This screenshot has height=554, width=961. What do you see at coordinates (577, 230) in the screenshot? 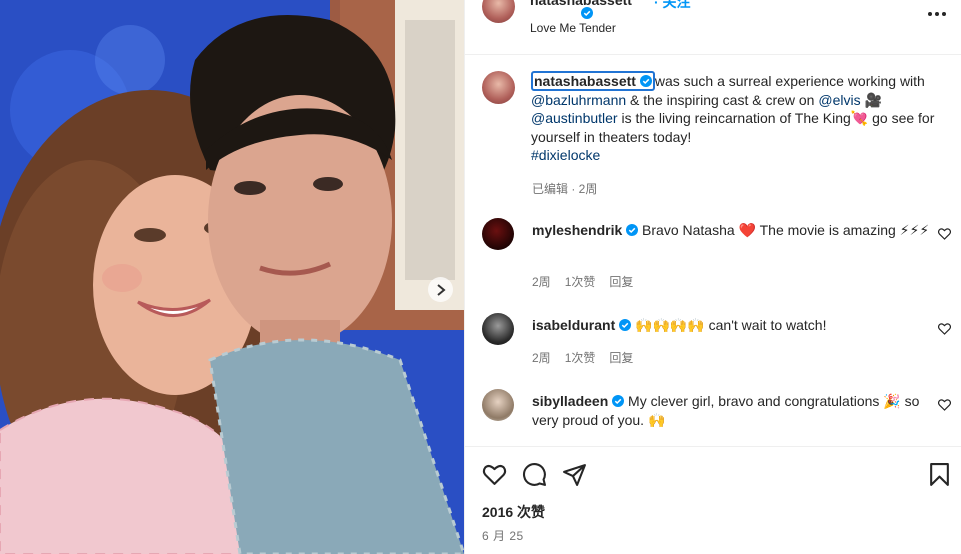
I see `comment-username: myleshendrik` at bounding box center [577, 230].